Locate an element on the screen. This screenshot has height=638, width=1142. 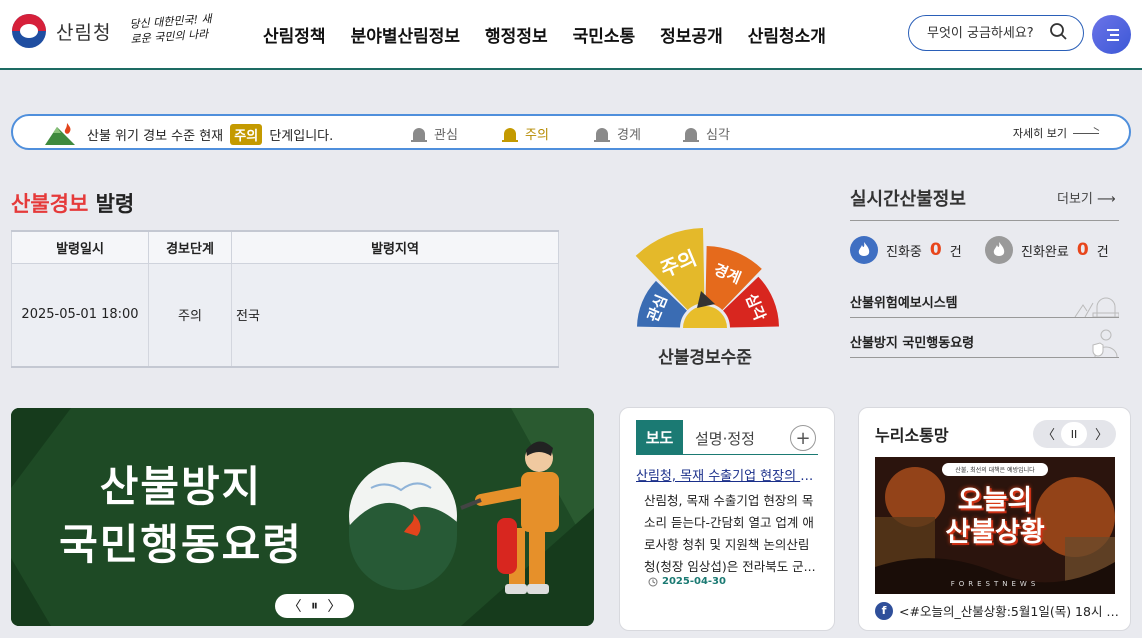
banner-carousel-controls: 〈 ⏸ 〉 is located at coordinates (314, 606).